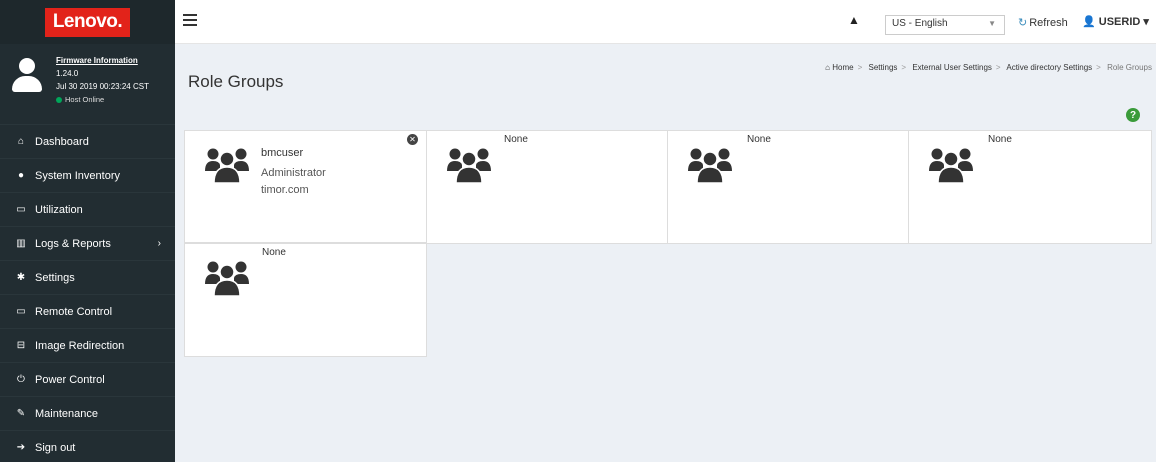 Image resolution: width=1156 pixels, height=462 pixels. I want to click on user-avatar-icon, so click(27, 76).